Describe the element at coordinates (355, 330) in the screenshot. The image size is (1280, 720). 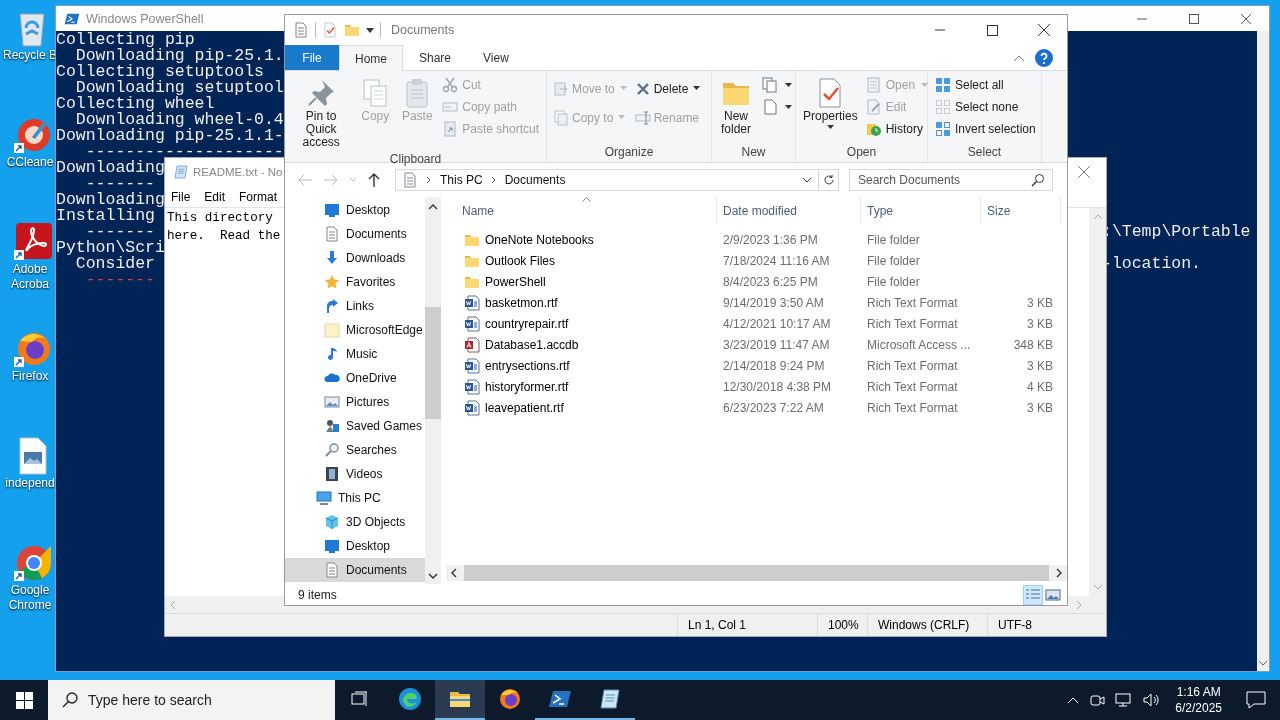
I see `nav-item: MicrosoftEdge` at that location.